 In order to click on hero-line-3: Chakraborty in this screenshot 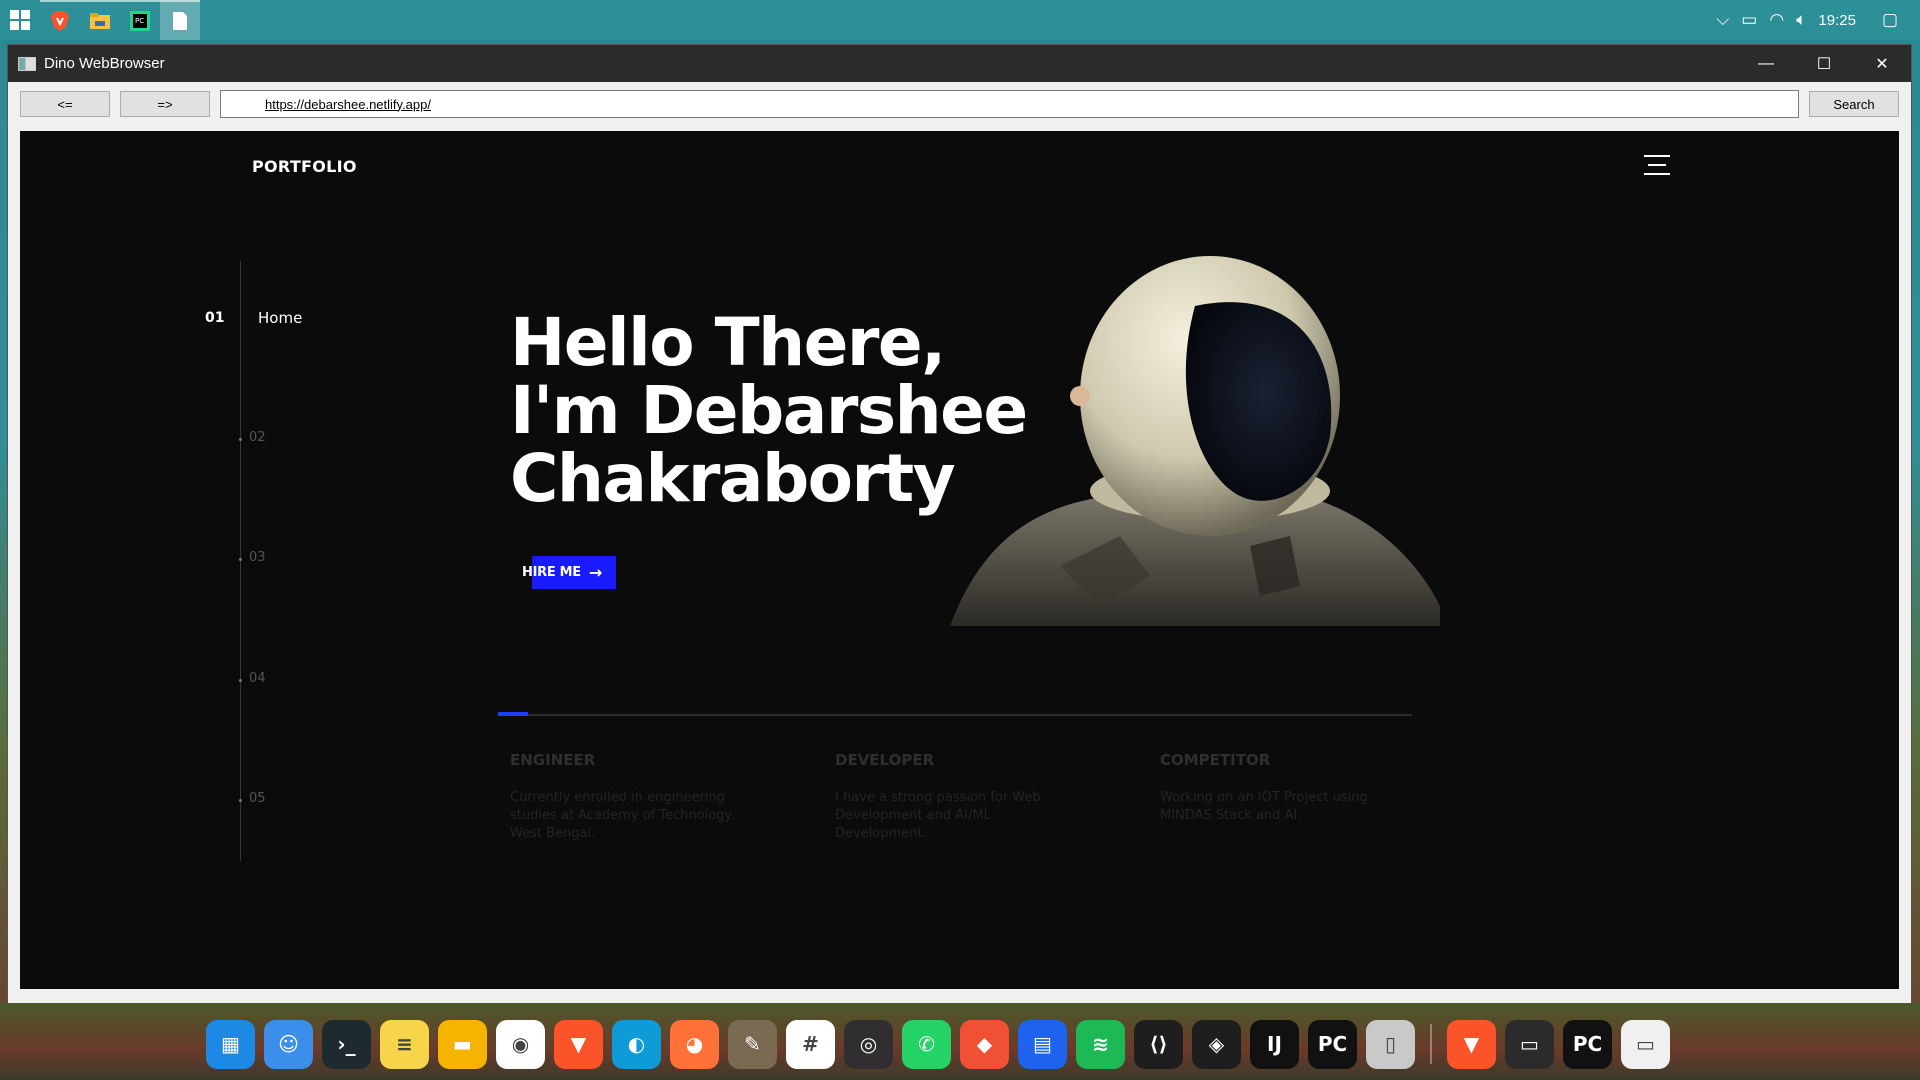, I will do `click(733, 478)`.